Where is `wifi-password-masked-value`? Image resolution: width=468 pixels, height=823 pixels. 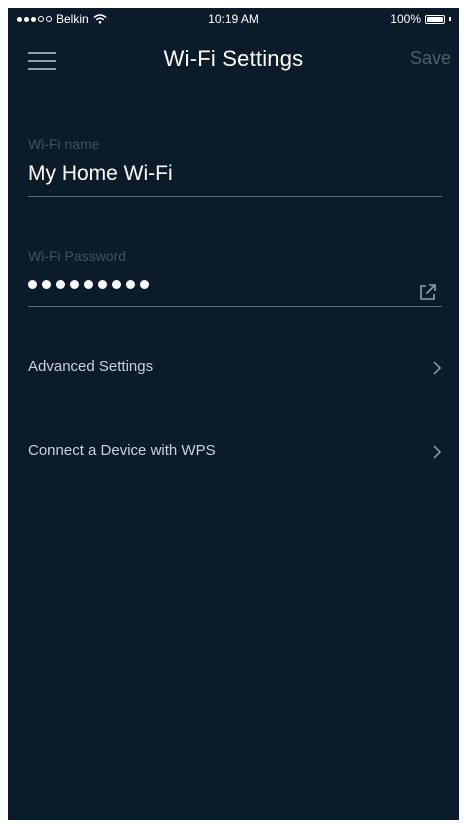
wifi-password-masked-value is located at coordinates (235, 284).